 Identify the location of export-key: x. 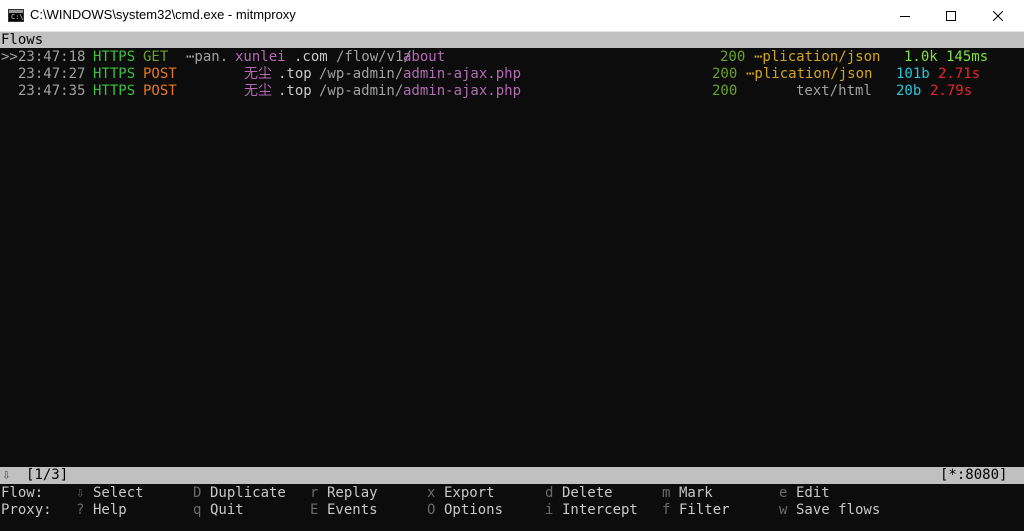
(431, 493).